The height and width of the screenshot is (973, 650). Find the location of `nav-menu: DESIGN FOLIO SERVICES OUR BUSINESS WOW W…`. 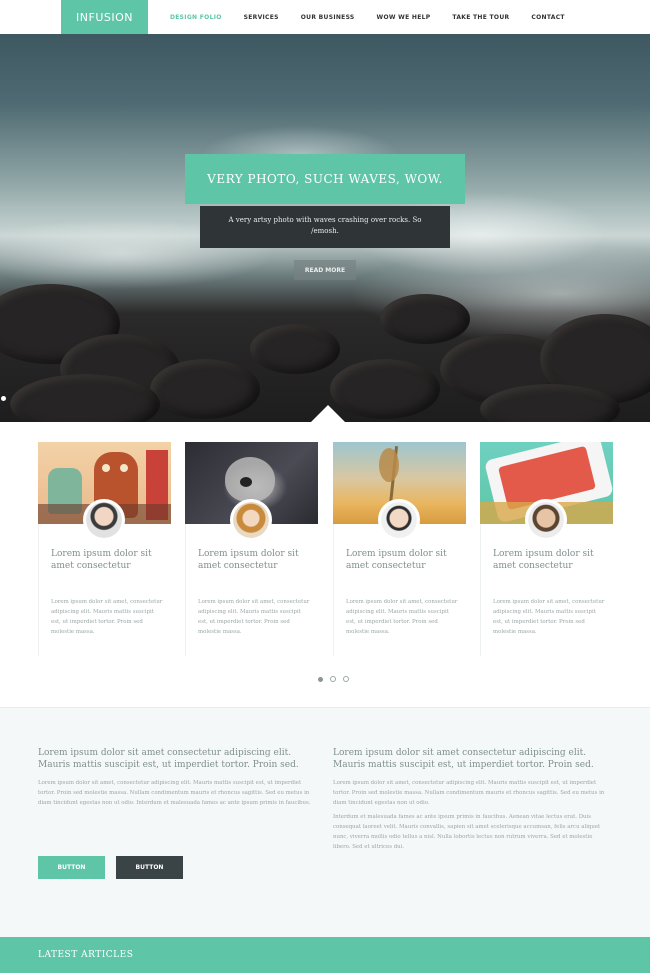

nav-menu: DESIGN FOLIO SERVICES OUR BUSINESS WOW W… is located at coordinates (378, 17).